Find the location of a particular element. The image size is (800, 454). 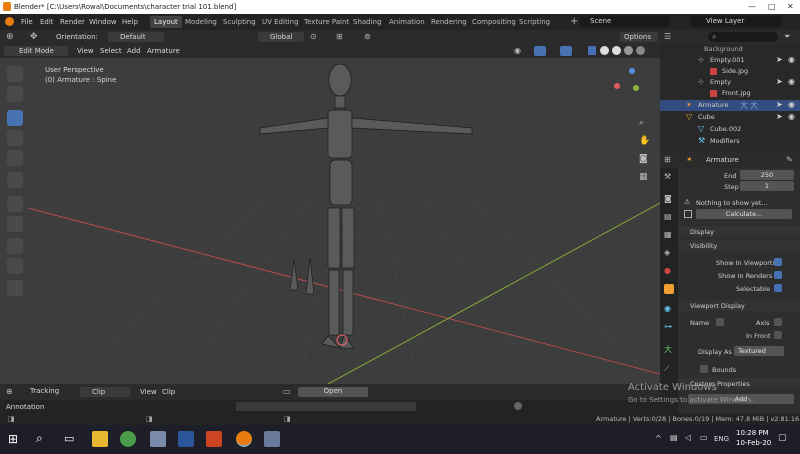

clock-date: 10-Feb-20 is located at coordinates (753, 443).